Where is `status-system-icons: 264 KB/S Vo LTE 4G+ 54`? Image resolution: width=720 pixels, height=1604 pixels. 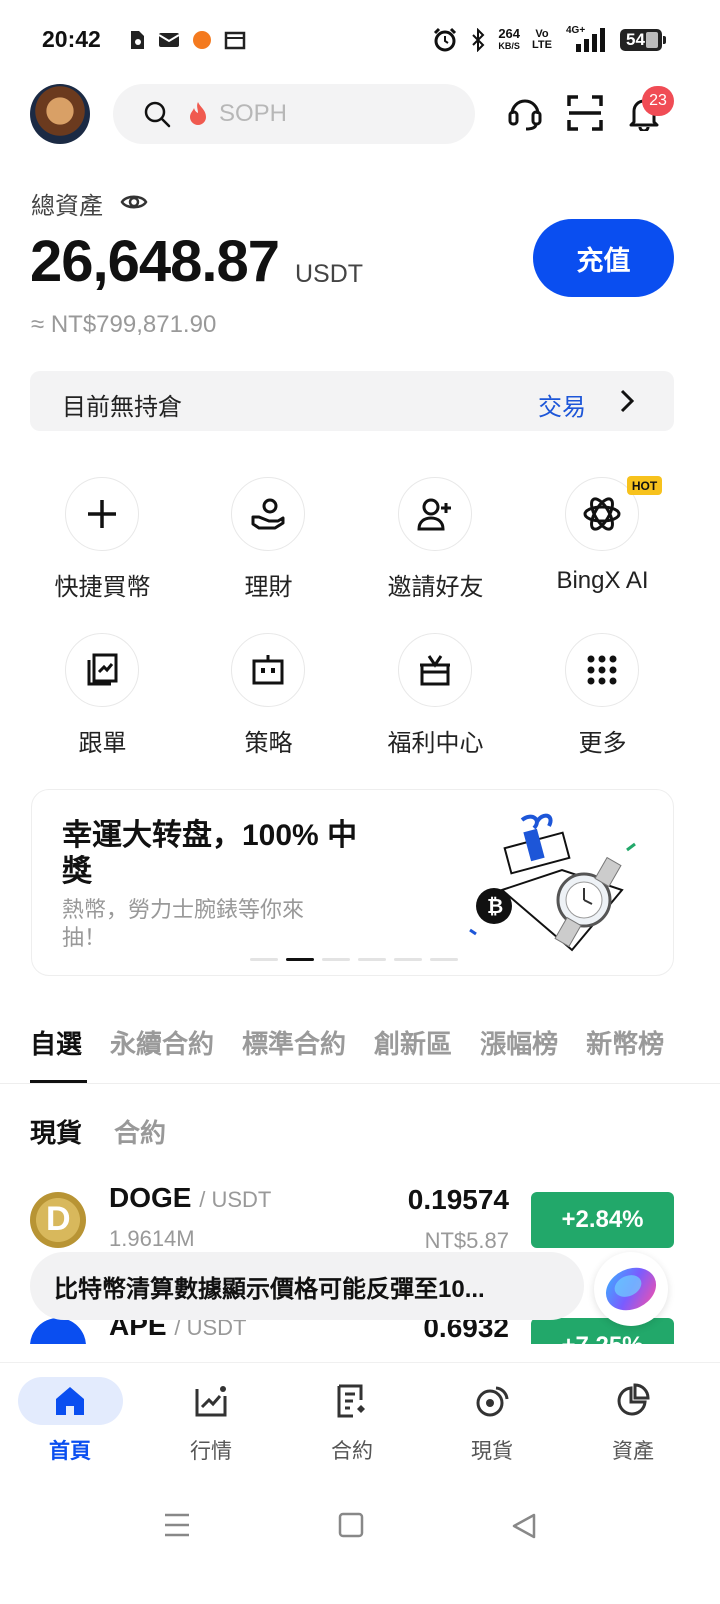 status-system-icons: 264 KB/S Vo LTE 4G+ 54 is located at coordinates (549, 39).